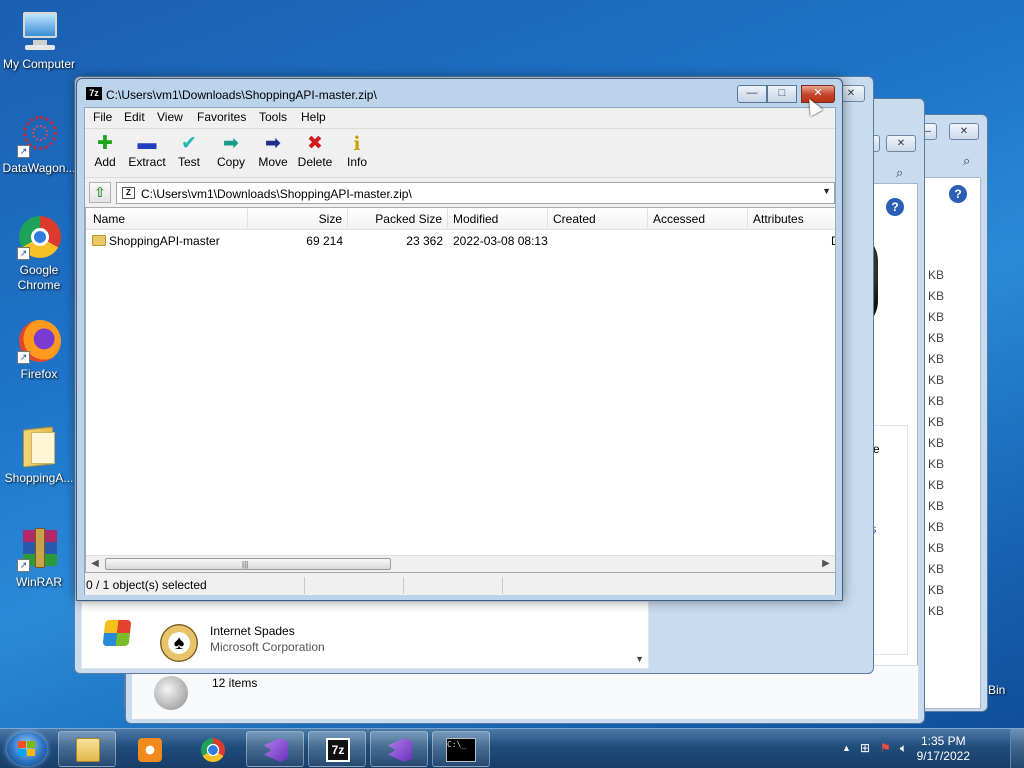 The width and height of the screenshot is (1024, 768). I want to click on delete-button: ✖ Delete, so click(315, 151).